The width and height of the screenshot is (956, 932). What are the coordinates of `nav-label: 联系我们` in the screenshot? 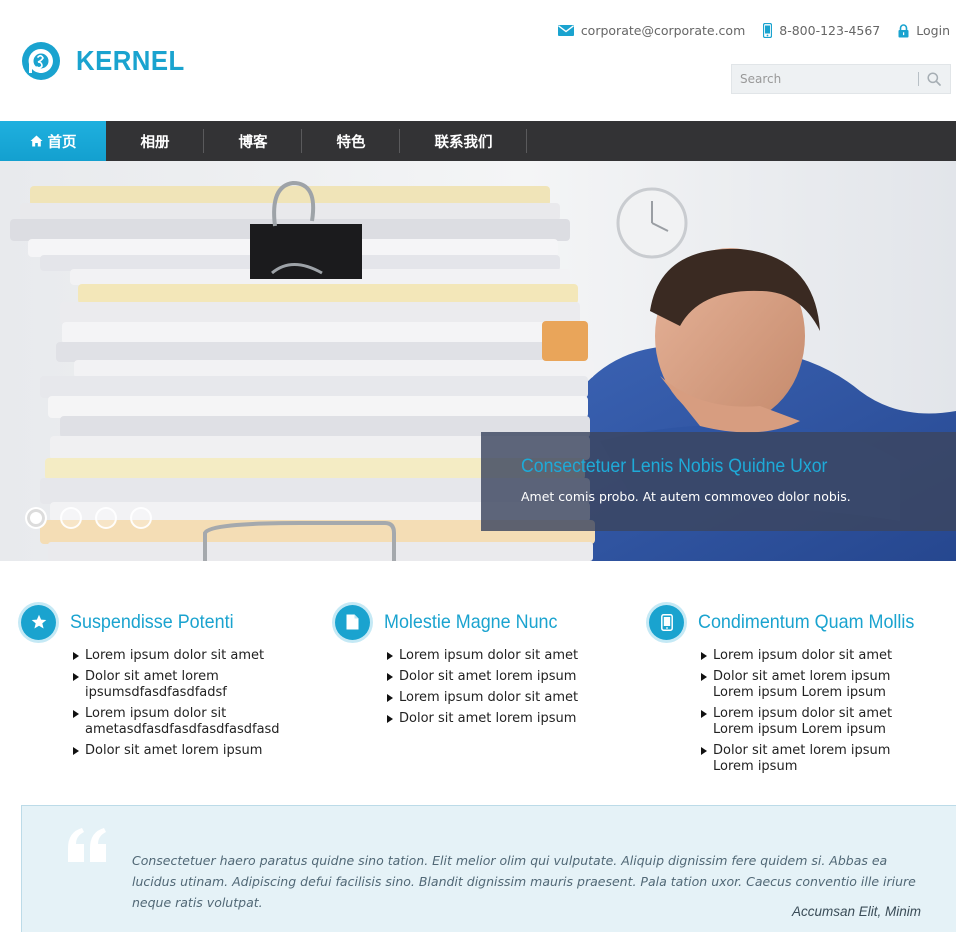 It's located at (463, 142).